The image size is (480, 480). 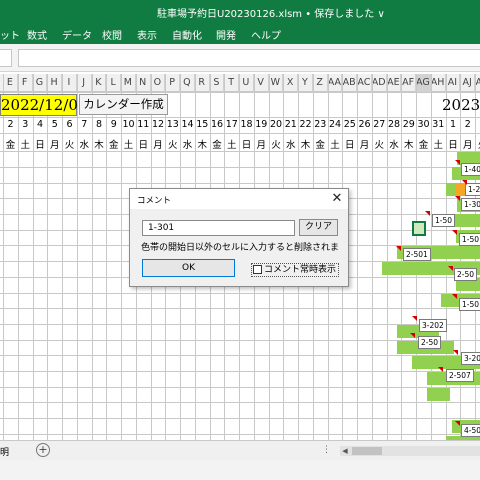 I want to click on tab-data: データ, so click(x=77, y=34).